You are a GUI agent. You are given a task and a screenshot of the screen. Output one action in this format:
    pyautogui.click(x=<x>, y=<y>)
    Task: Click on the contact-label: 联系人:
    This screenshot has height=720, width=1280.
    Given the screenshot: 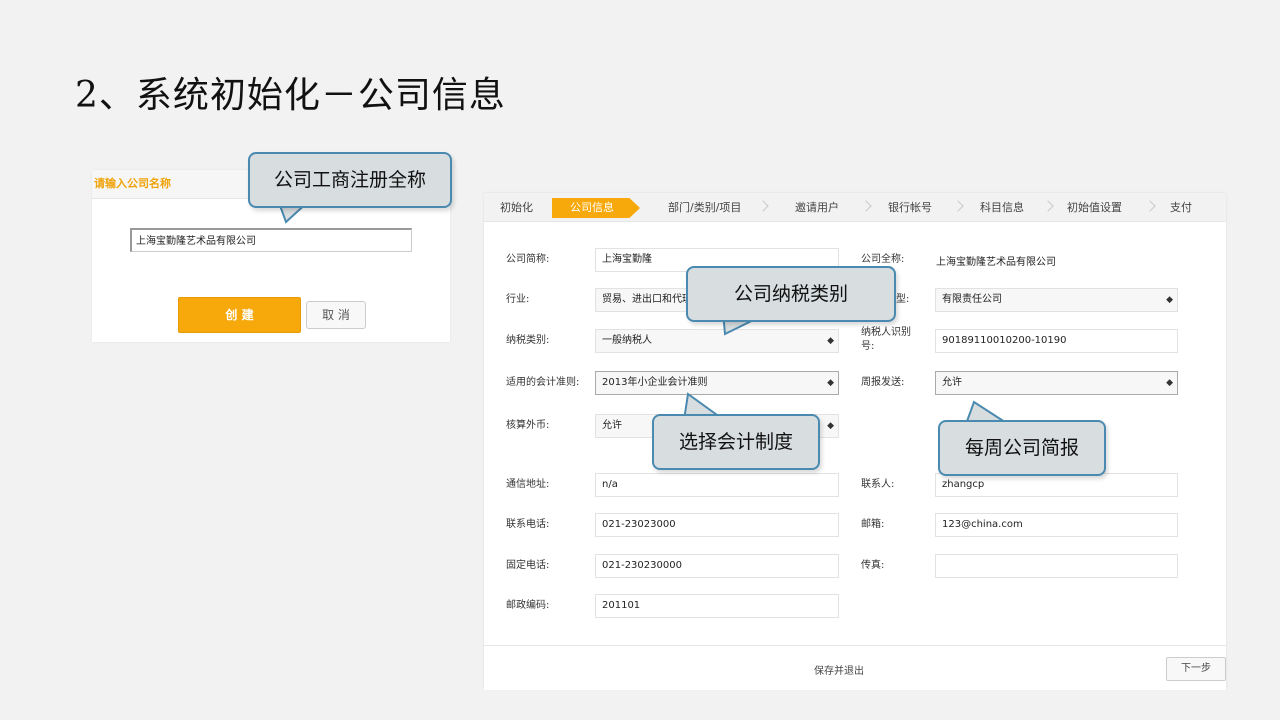 What is the action you would take?
    pyautogui.click(x=878, y=484)
    